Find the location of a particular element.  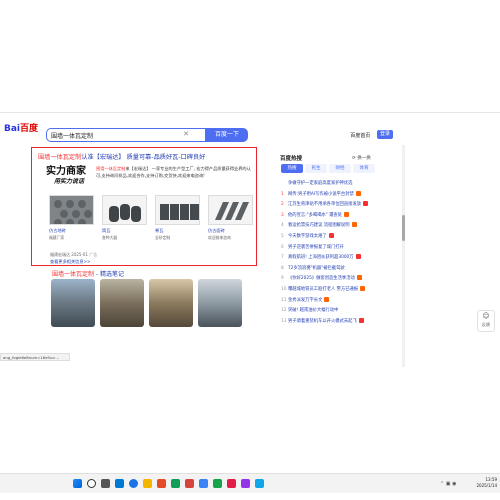

tab-finance: 财经 is located at coordinates (340, 168).